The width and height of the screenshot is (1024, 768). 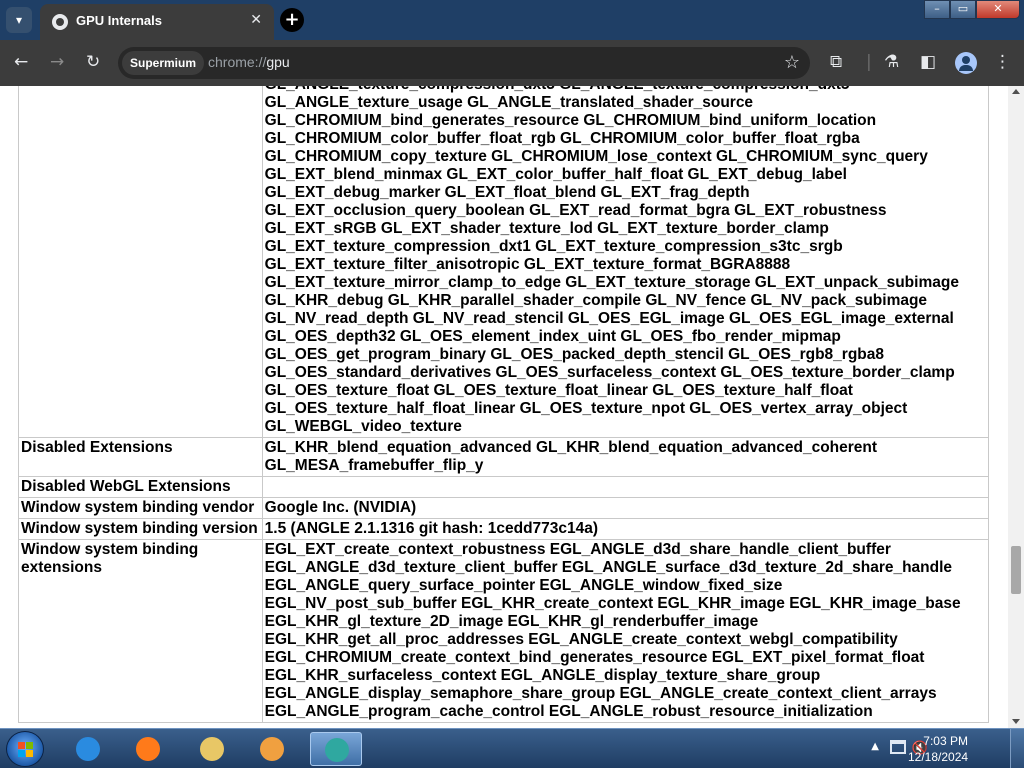 What do you see at coordinates (57, 62) in the screenshot?
I see `forward-icon: →` at bounding box center [57, 62].